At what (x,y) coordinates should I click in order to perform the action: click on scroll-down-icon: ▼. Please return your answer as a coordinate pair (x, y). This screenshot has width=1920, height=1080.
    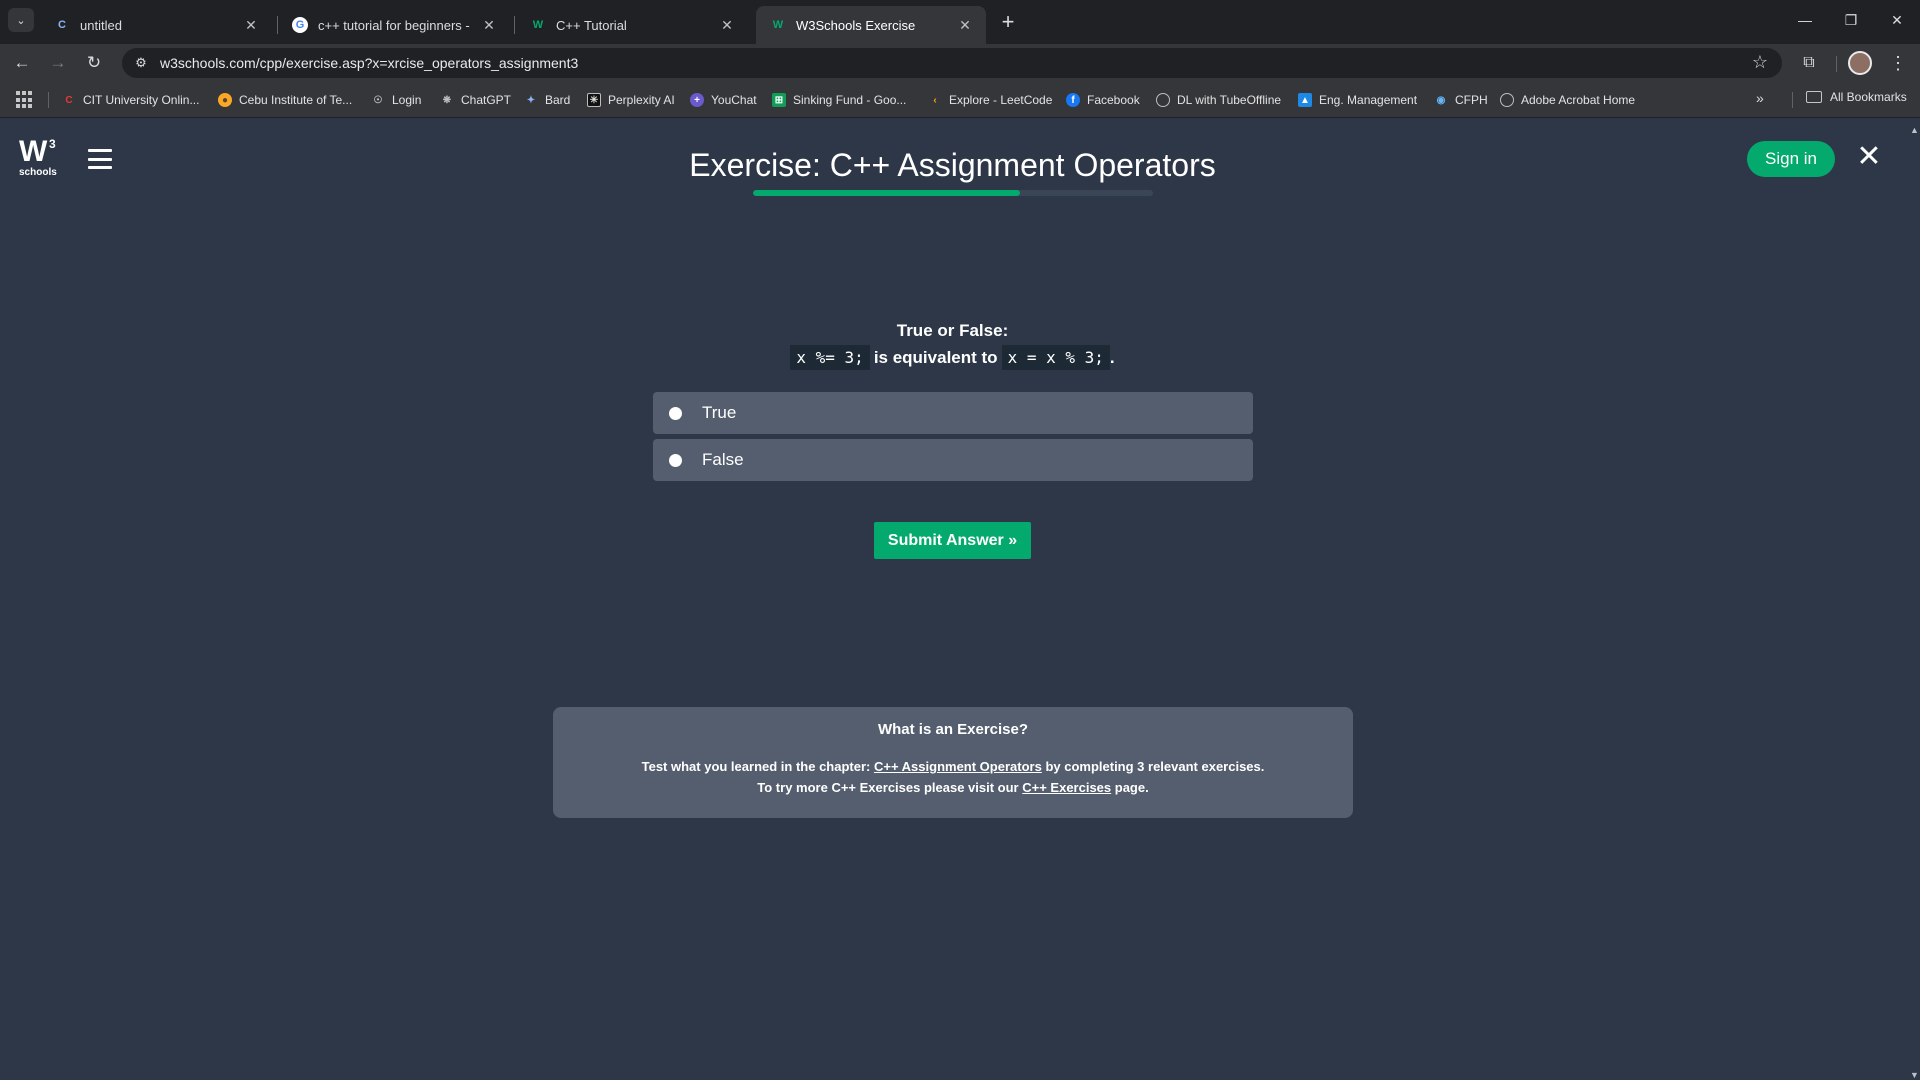
    Looking at the image, I should click on (1914, 1075).